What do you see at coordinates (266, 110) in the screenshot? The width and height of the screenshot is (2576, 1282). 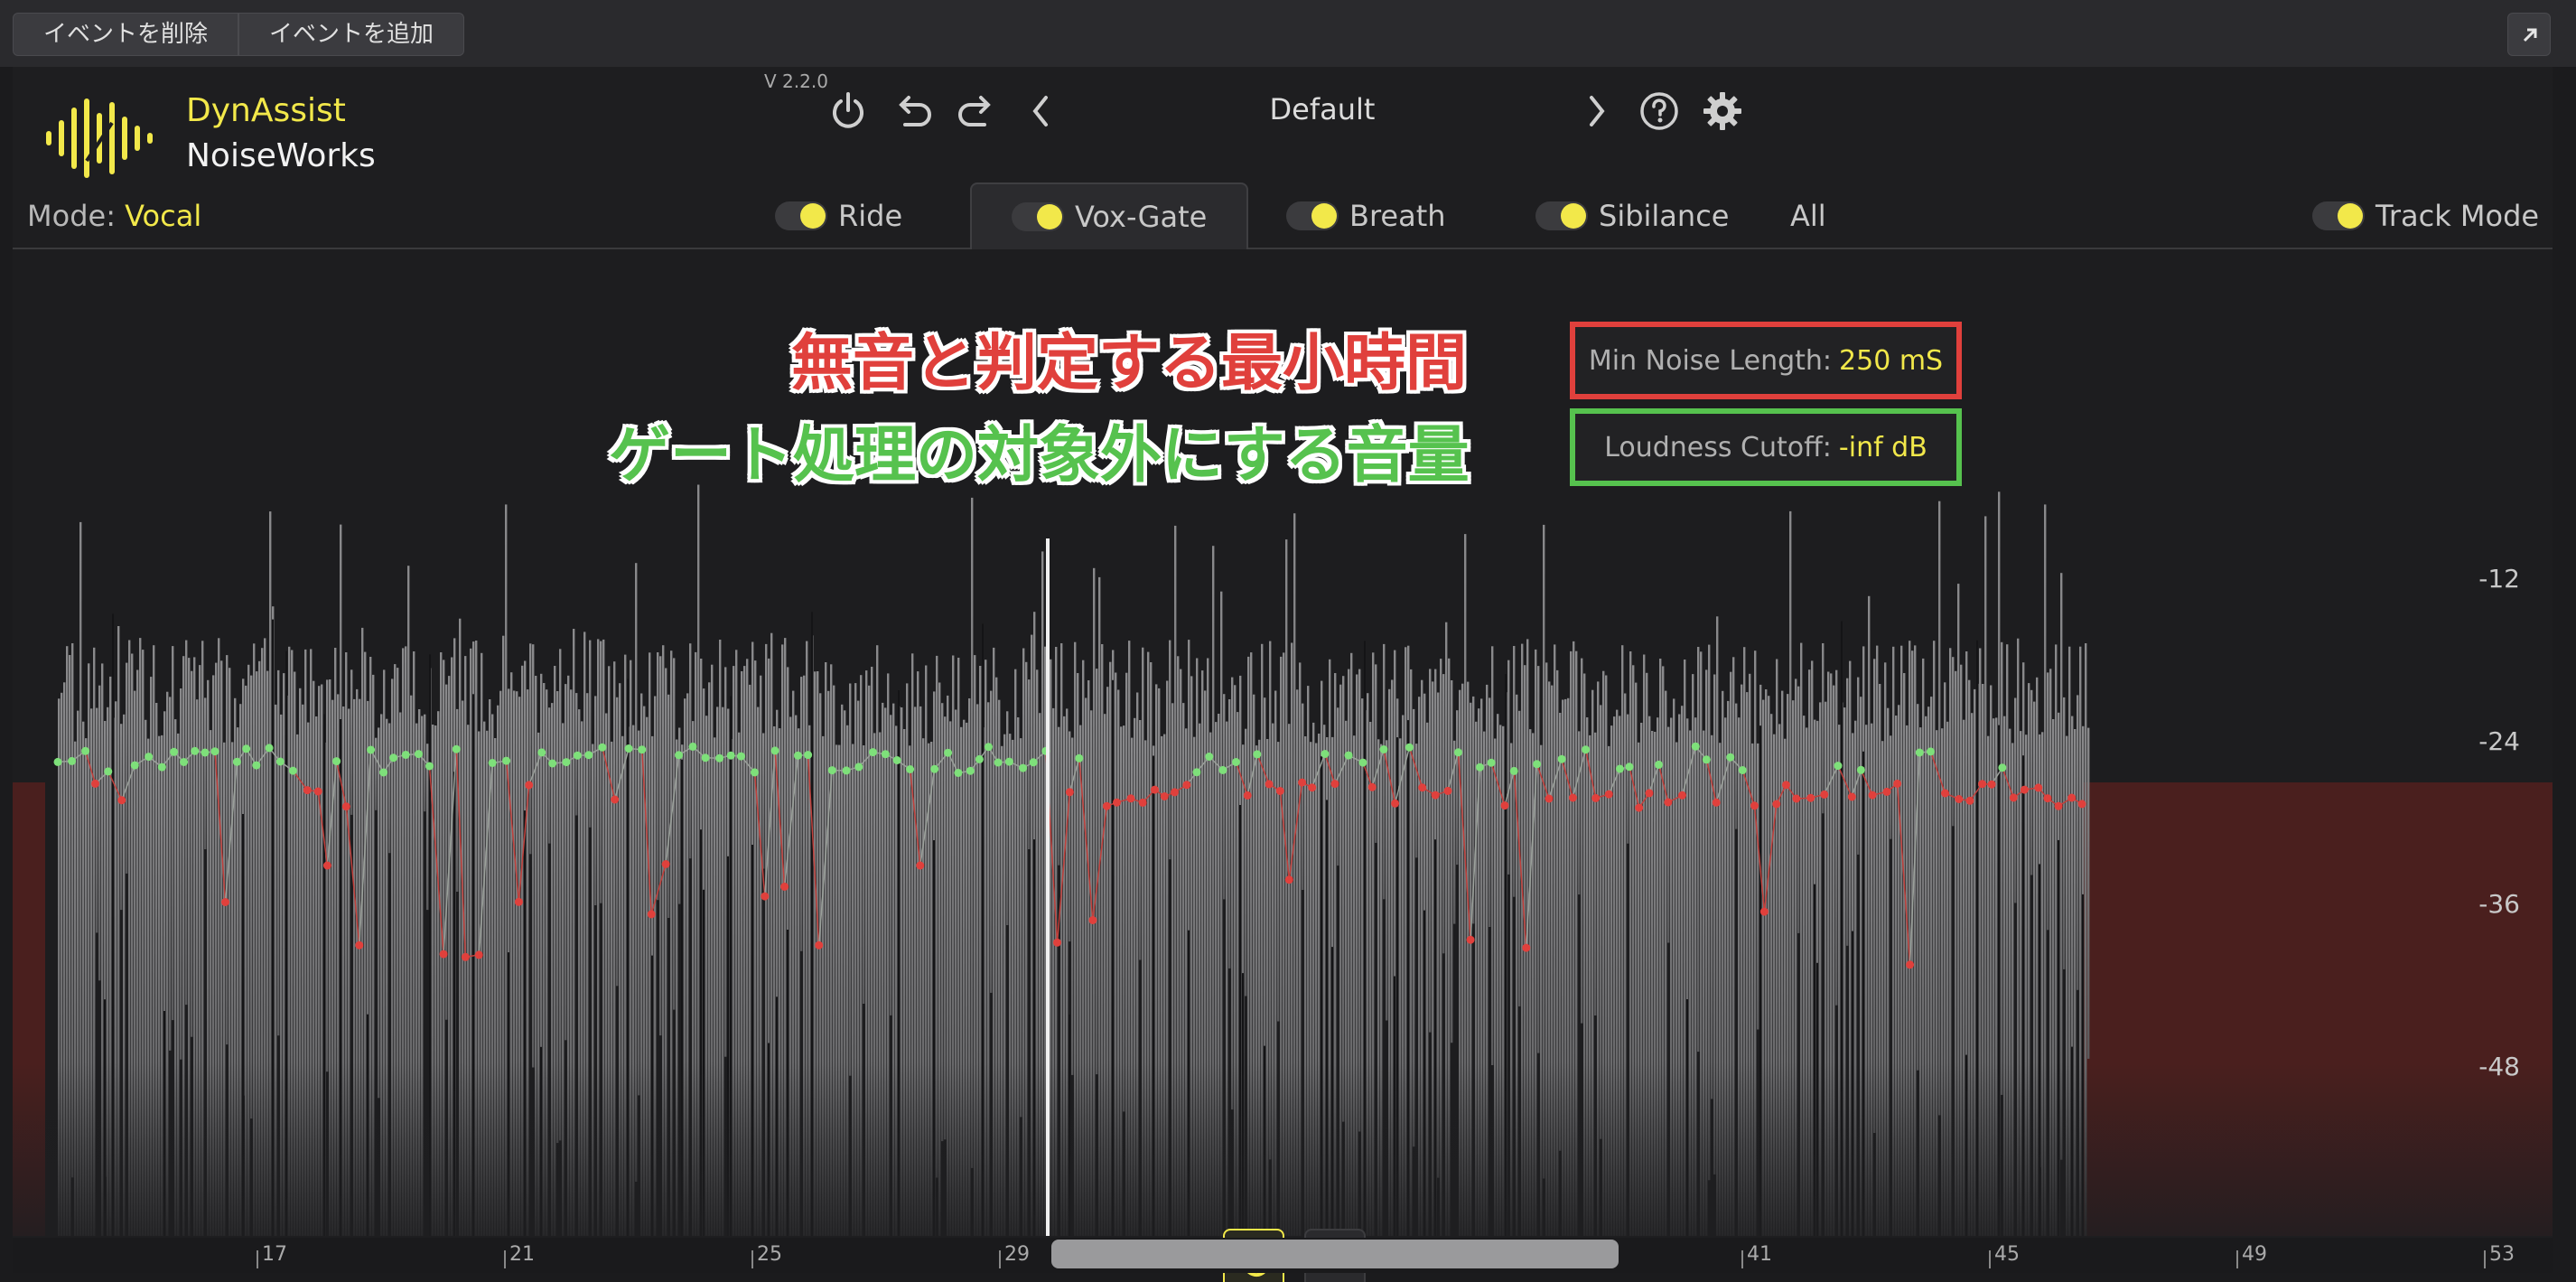 I see `brand-name: DynAssist` at bounding box center [266, 110].